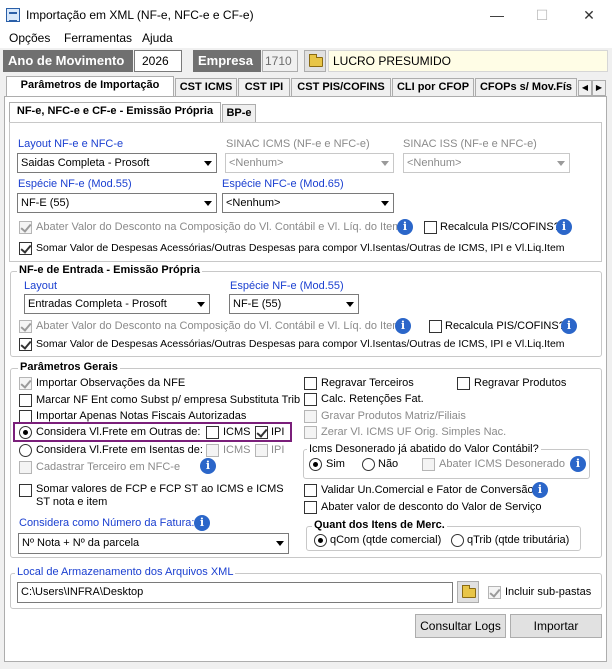 The image size is (612, 669). Describe the element at coordinates (502, 464) in the screenshot. I see `abater-deson-label: Abater ICMS Desonerado` at that location.